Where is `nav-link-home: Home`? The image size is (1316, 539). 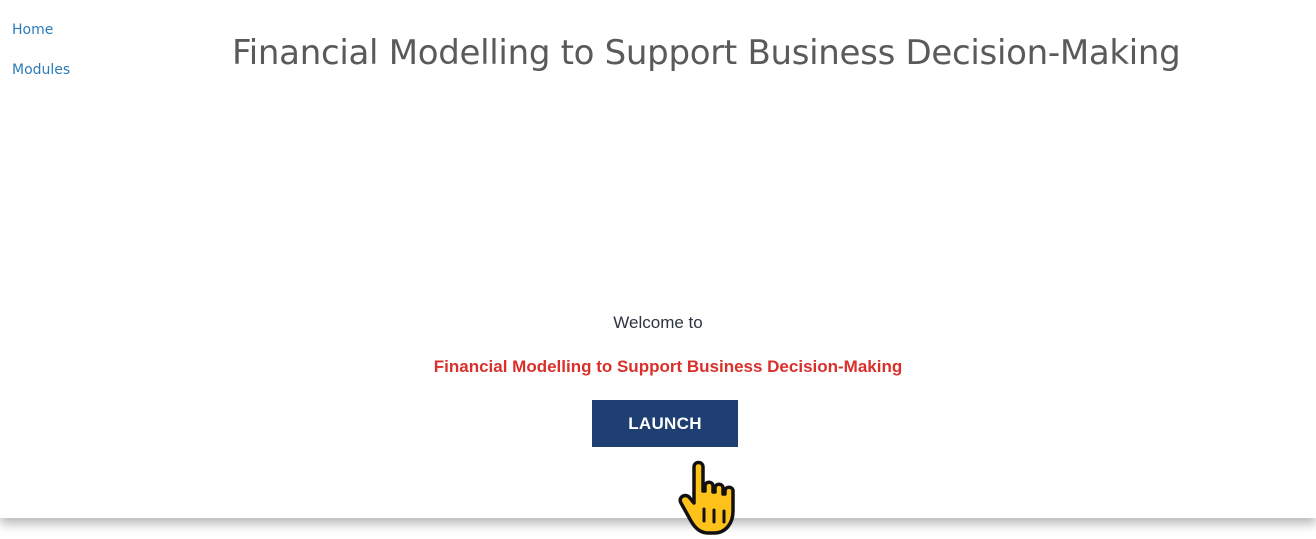 nav-link-home: Home is located at coordinates (41, 30).